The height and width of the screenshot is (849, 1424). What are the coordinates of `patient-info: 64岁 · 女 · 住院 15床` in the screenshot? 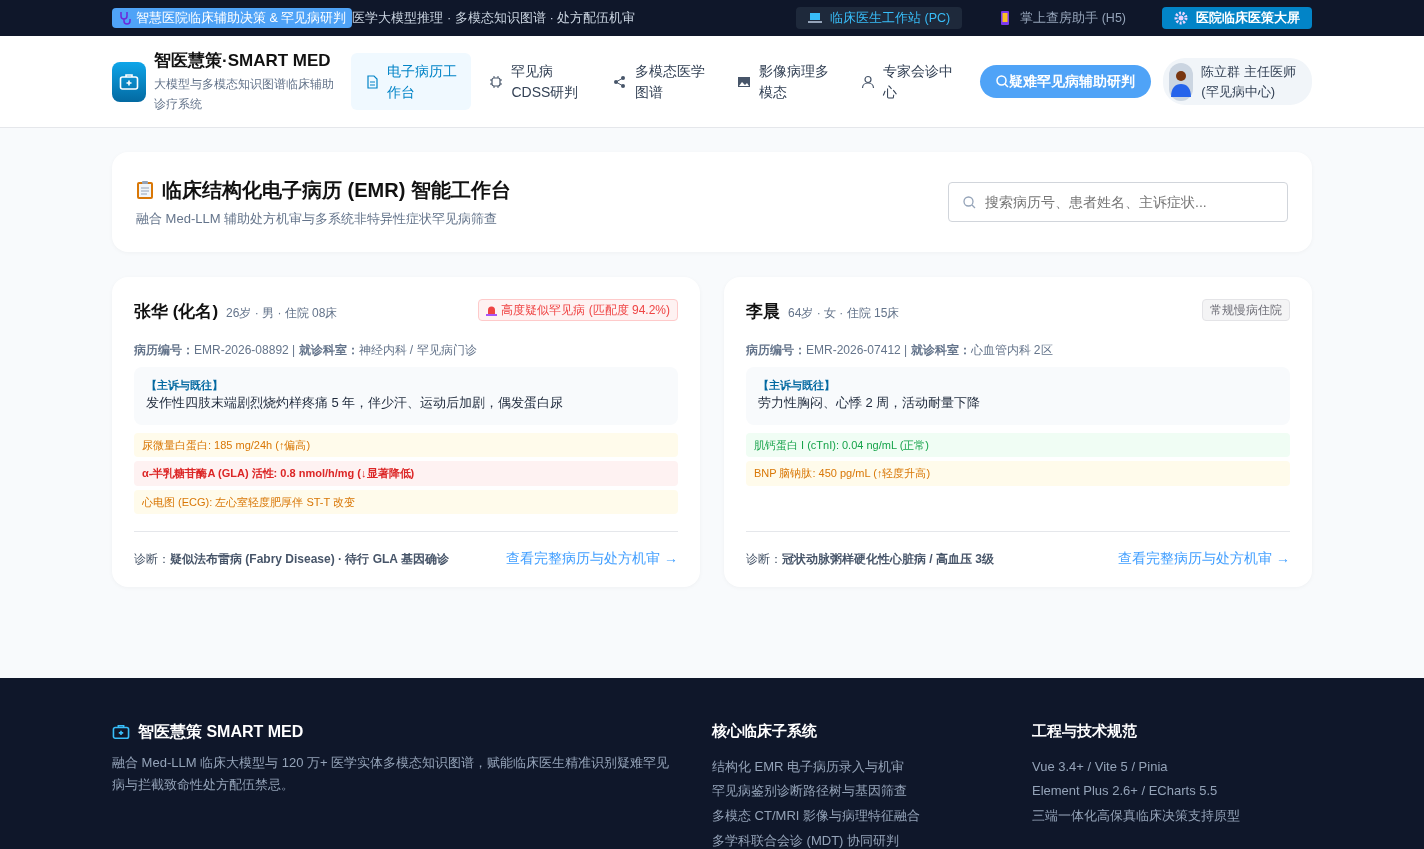 It's located at (844, 313).